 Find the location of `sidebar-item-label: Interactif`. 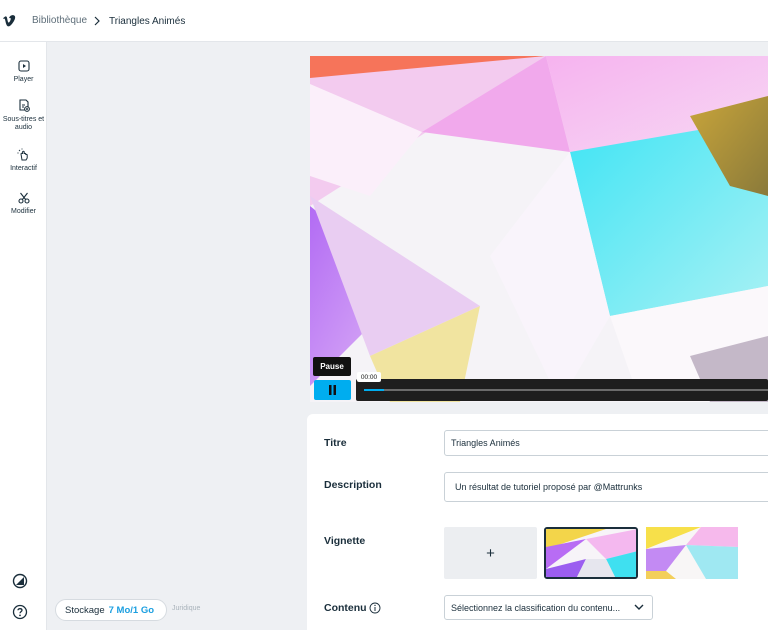

sidebar-item-label: Interactif is located at coordinates (23, 168).